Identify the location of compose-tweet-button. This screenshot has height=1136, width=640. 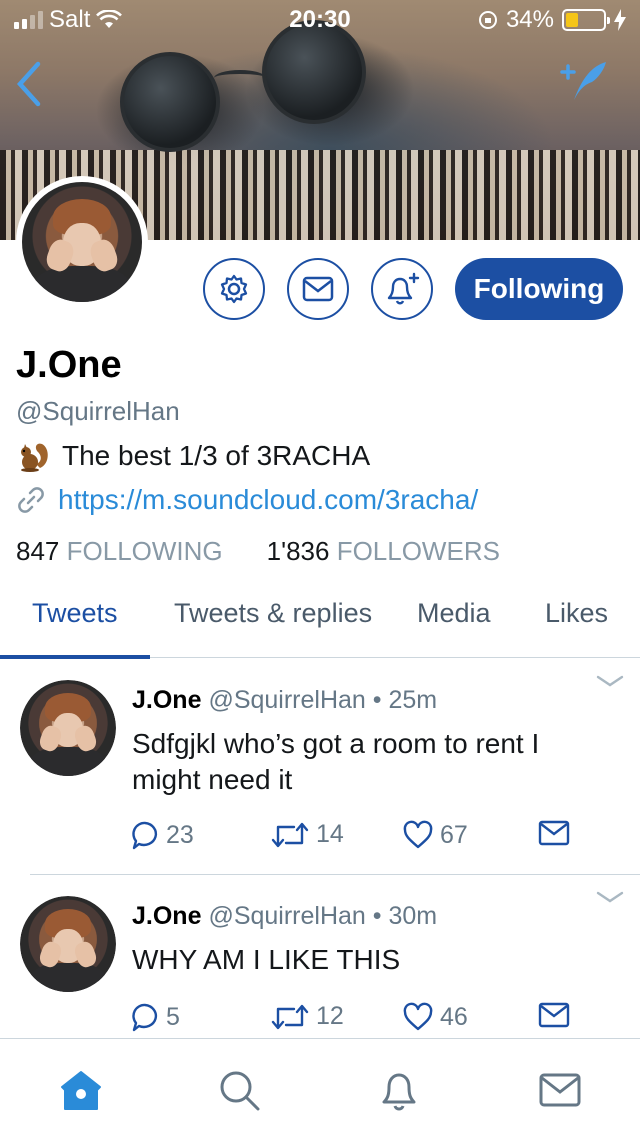
(586, 83).